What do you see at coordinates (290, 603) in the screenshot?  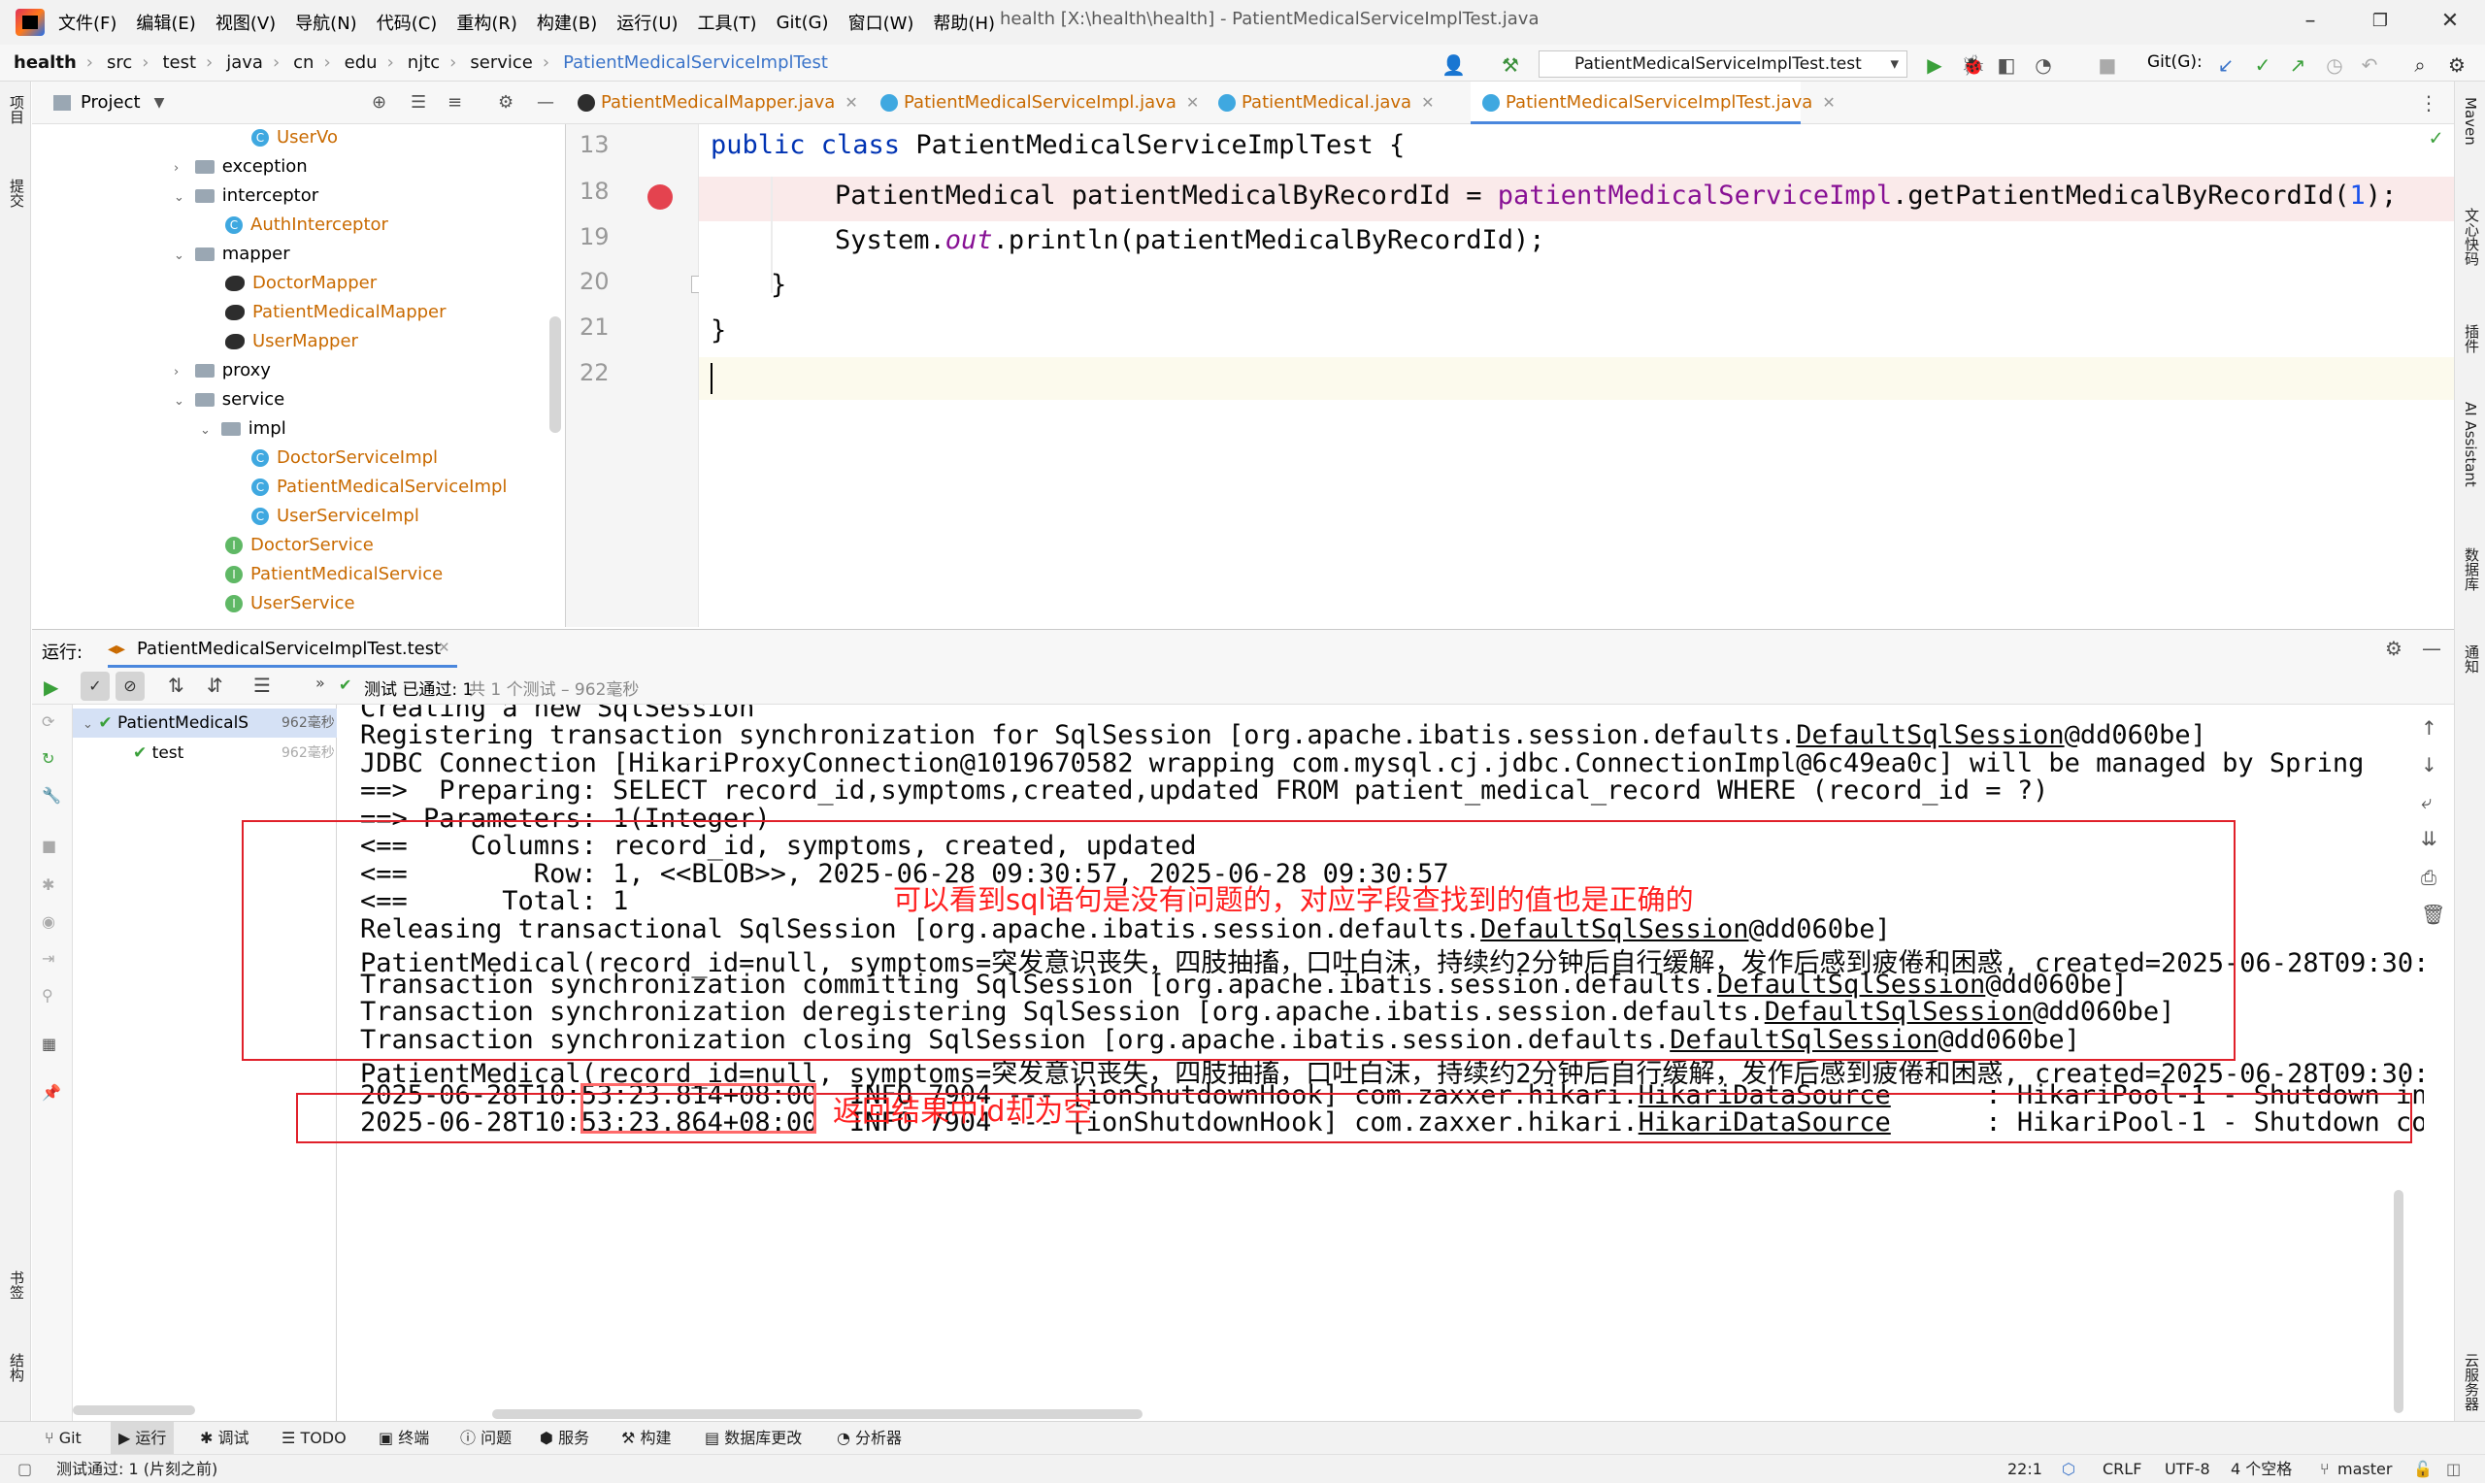 I see `tree-item-userservice: I UserService` at bounding box center [290, 603].